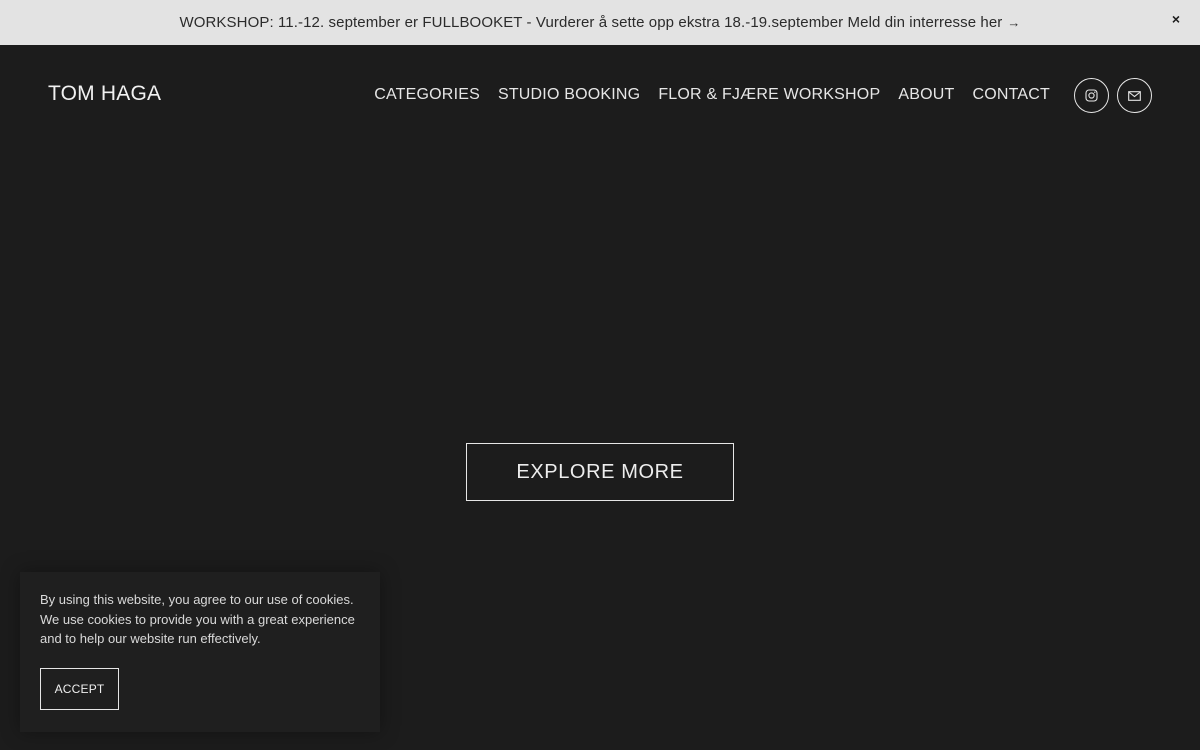 Image resolution: width=1200 pixels, height=750 pixels. What do you see at coordinates (1113, 95) in the screenshot?
I see `social-links` at bounding box center [1113, 95].